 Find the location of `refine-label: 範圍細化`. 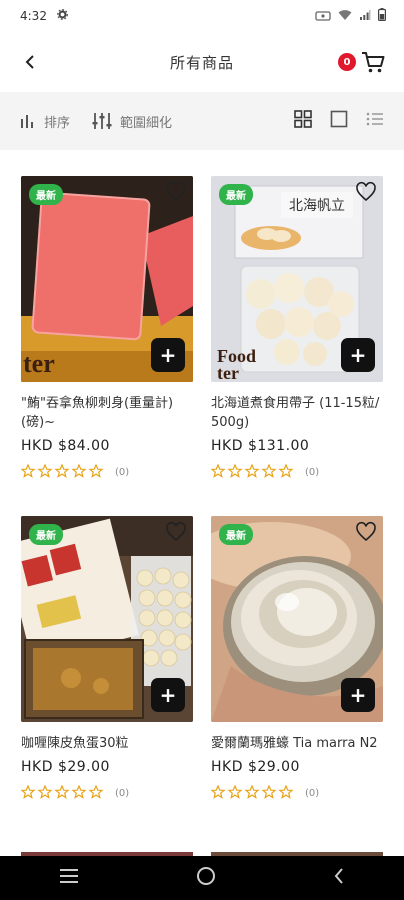

refine-label: 範圍細化 is located at coordinates (146, 123).